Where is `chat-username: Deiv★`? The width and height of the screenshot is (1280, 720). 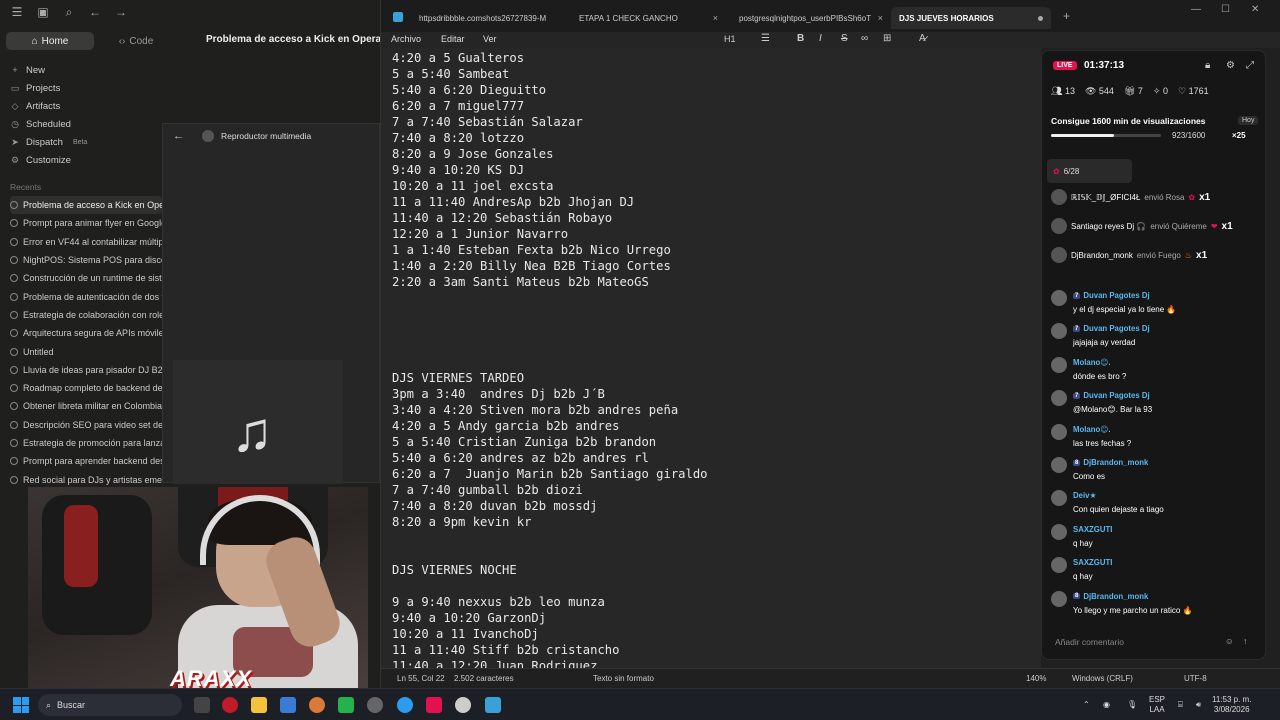 chat-username: Deiv★ is located at coordinates (1084, 495).